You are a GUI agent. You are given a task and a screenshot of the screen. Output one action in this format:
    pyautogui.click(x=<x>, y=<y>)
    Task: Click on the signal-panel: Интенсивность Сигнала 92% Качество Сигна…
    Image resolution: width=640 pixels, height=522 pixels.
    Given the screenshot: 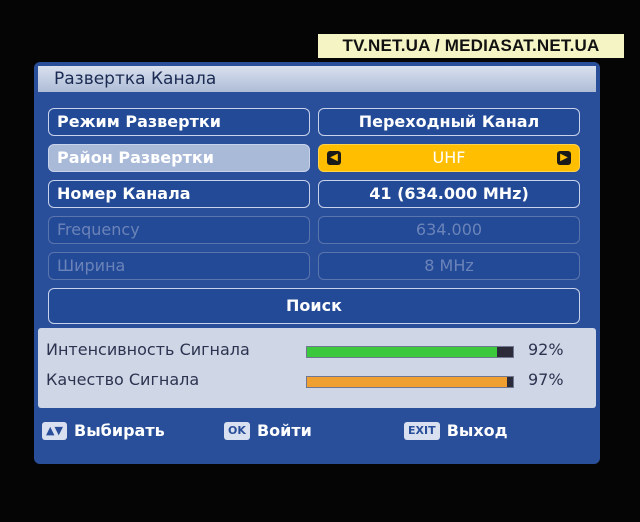 What is the action you would take?
    pyautogui.click(x=317, y=368)
    